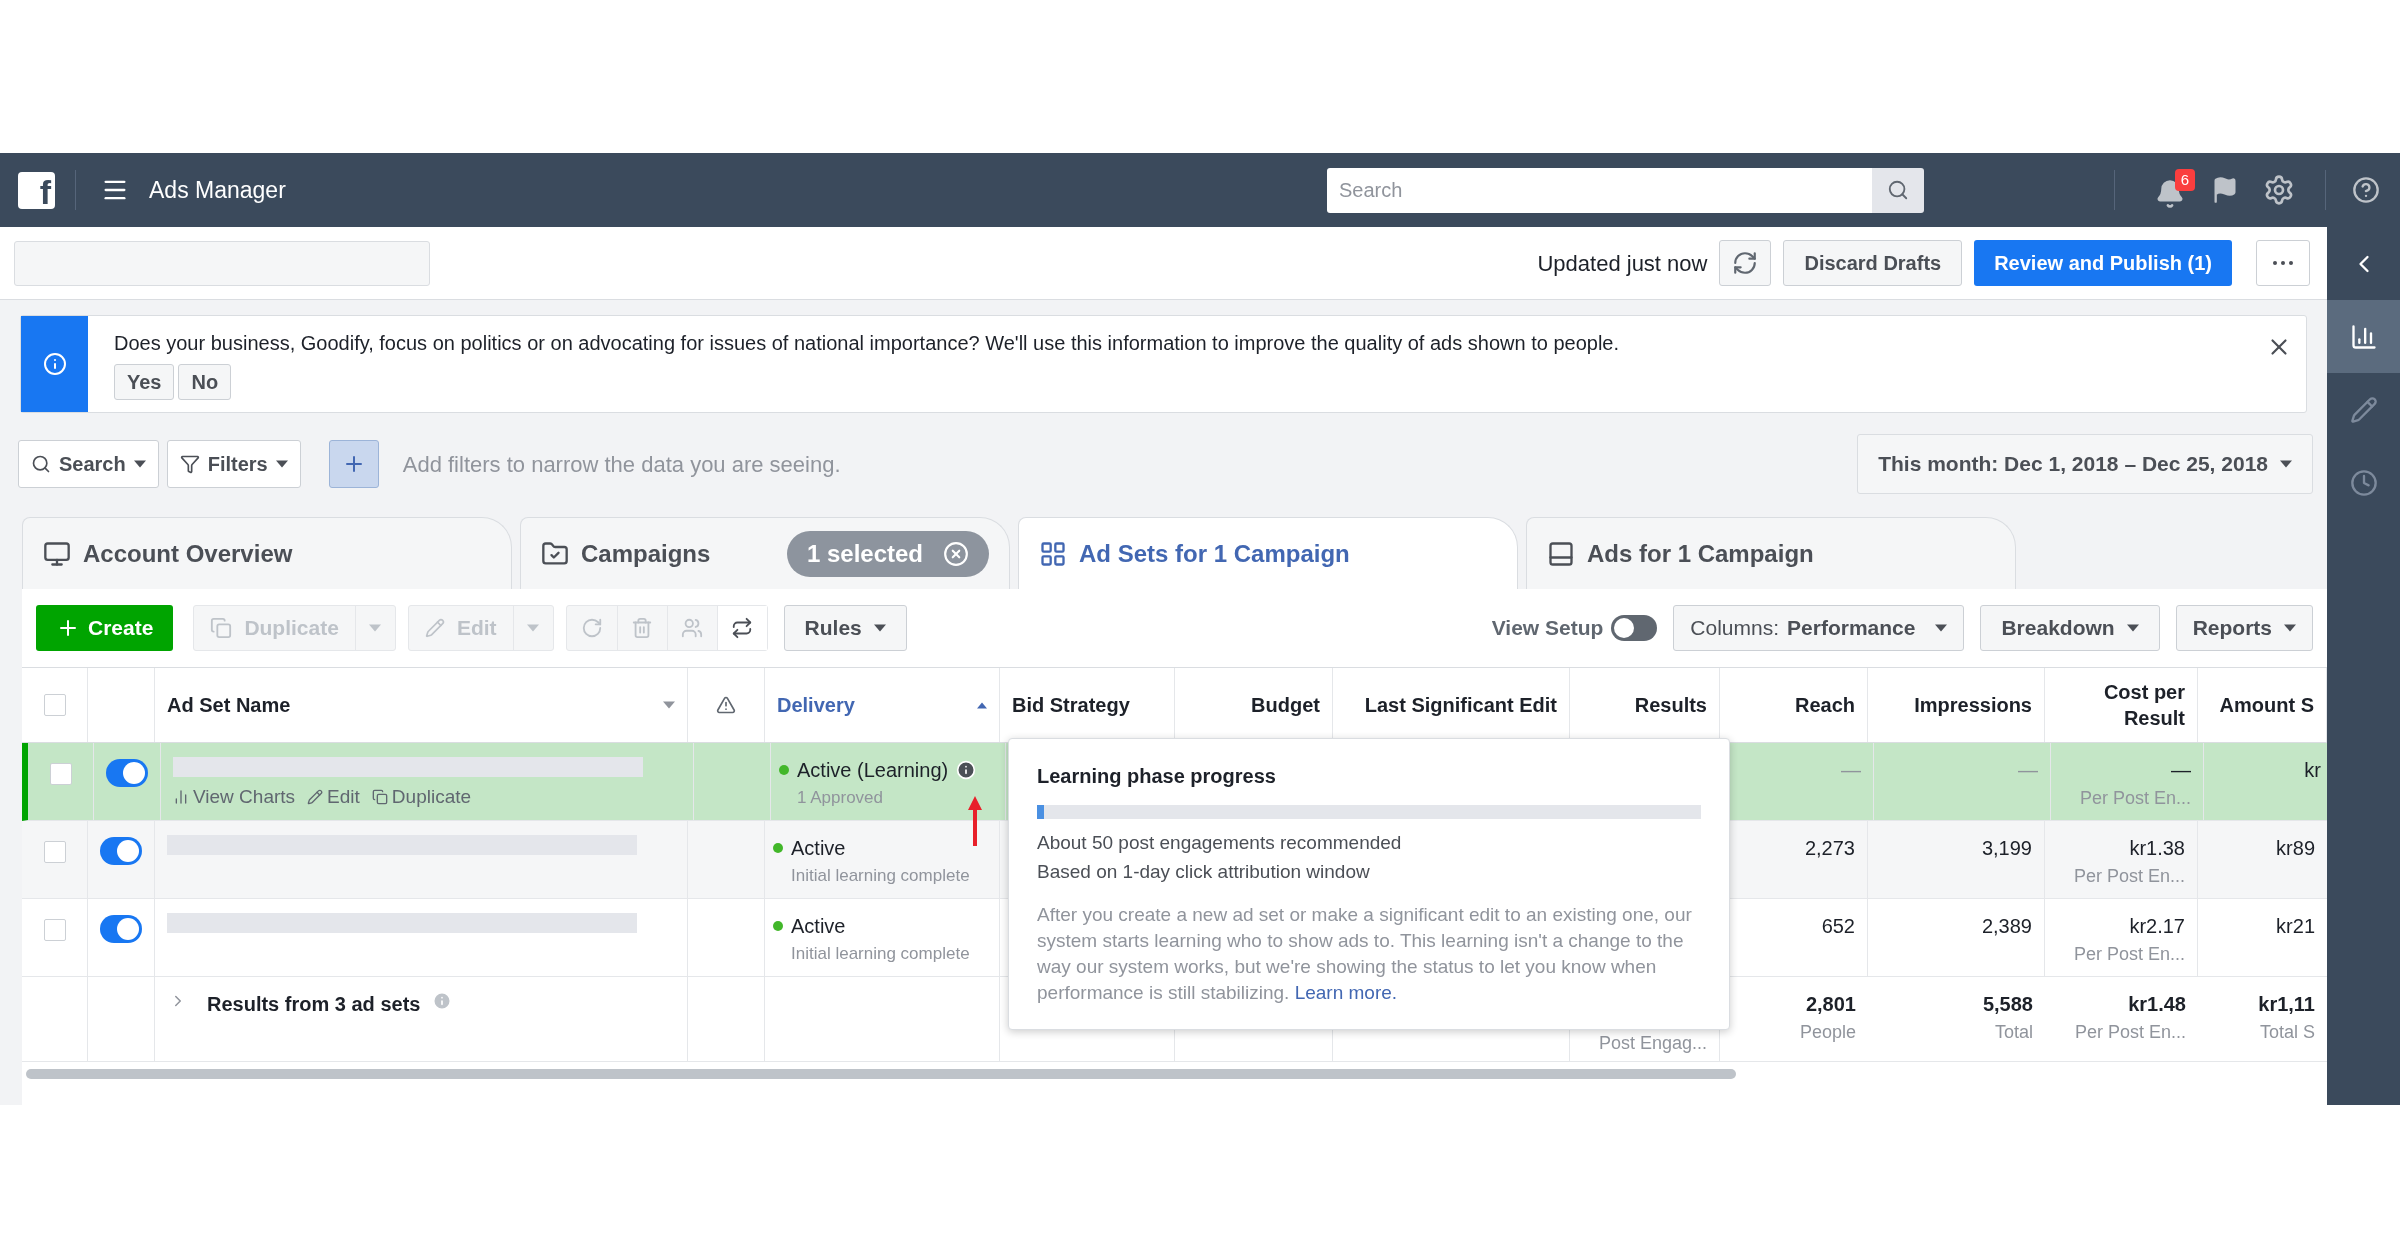  What do you see at coordinates (2312, 770) in the screenshot?
I see `table-cell: kr` at bounding box center [2312, 770].